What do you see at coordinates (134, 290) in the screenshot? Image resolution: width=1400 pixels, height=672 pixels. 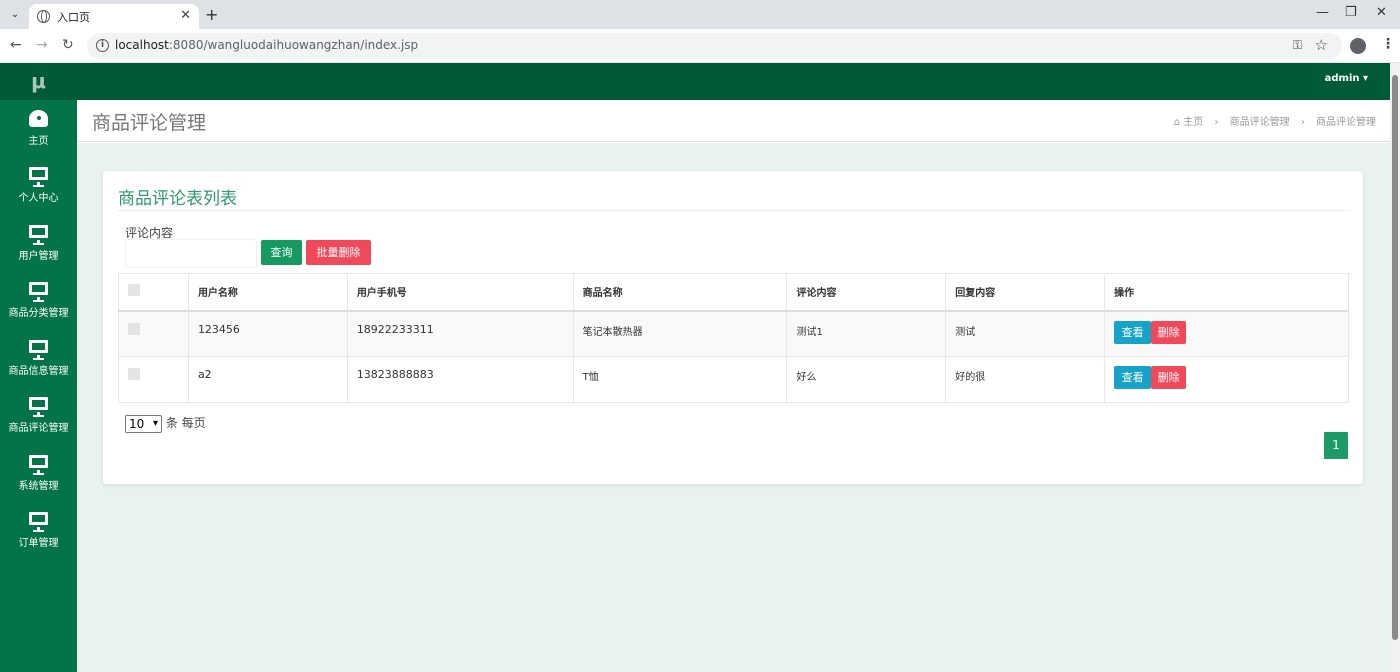 I see `select-all-checkbox` at bounding box center [134, 290].